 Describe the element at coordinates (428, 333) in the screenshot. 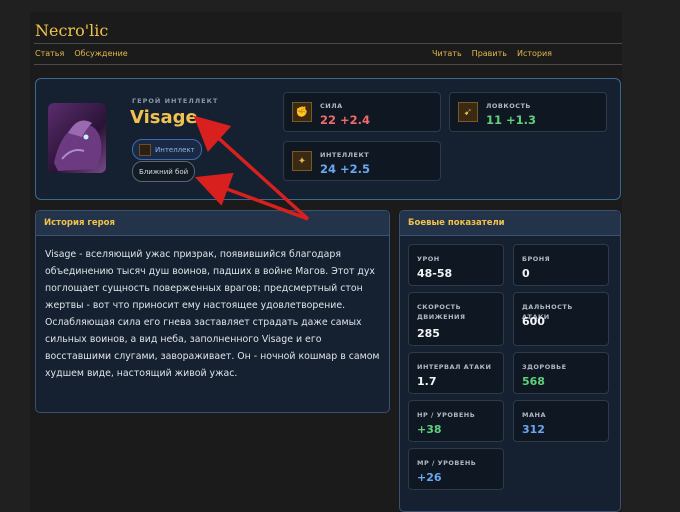

I see `stat-value: 285` at that location.